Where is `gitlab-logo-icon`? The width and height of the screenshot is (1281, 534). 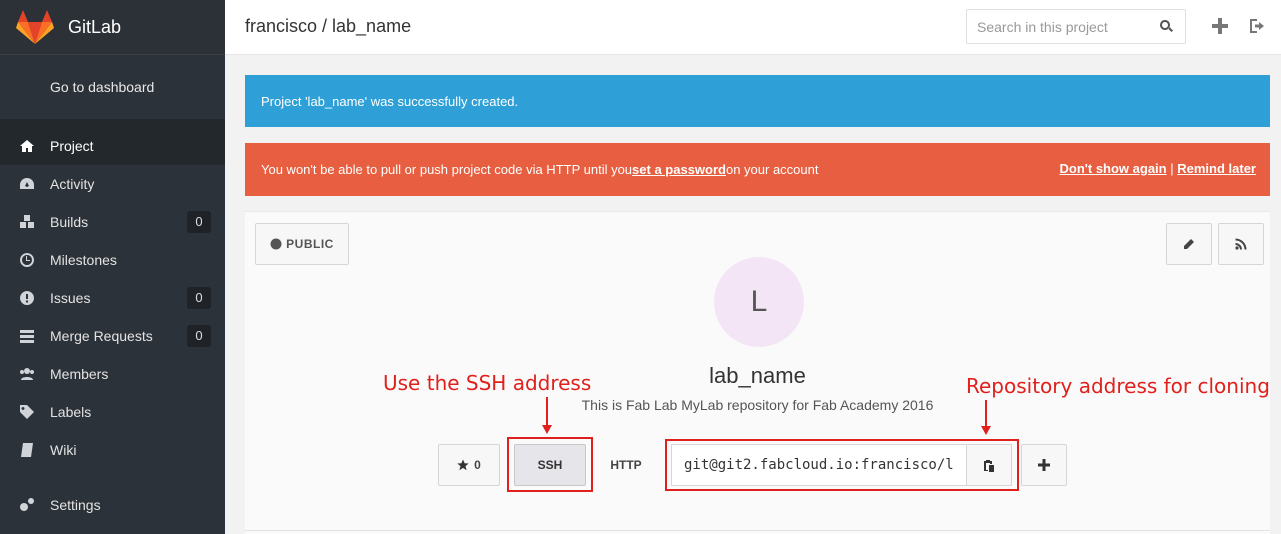 gitlab-logo-icon is located at coordinates (35, 27).